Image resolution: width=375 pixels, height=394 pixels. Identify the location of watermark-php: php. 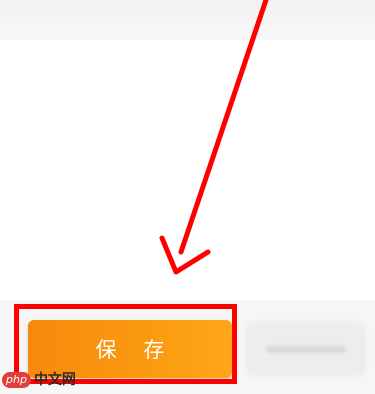
(16, 380).